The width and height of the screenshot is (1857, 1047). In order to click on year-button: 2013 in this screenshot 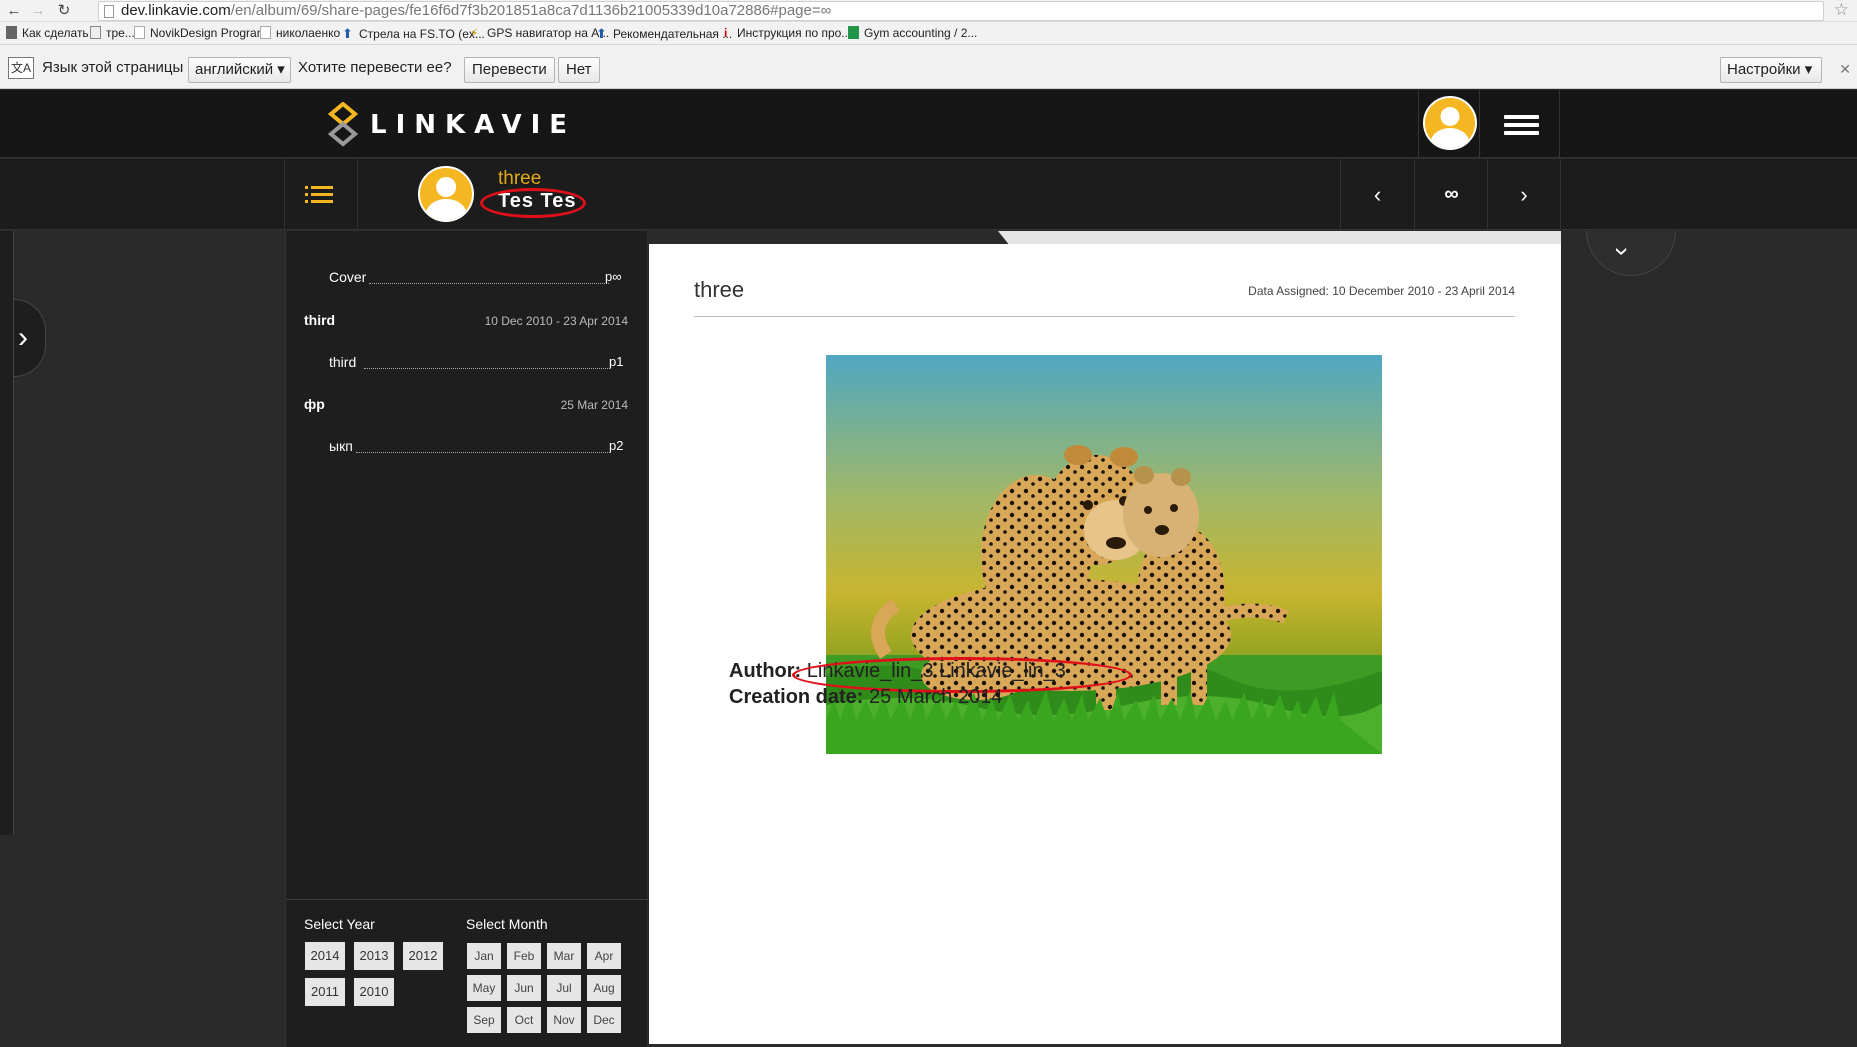, I will do `click(374, 956)`.